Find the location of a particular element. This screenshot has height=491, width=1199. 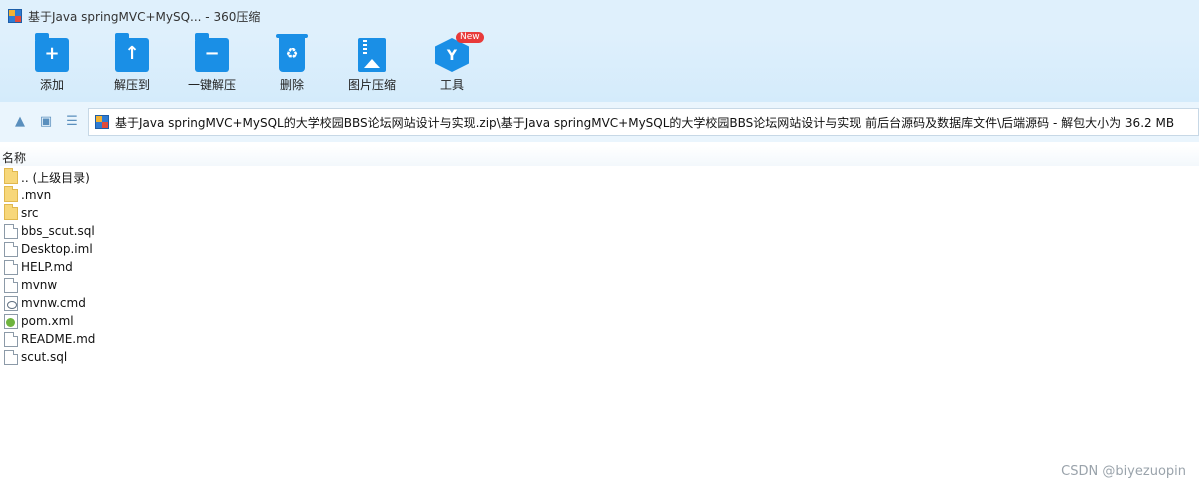

file-name: HELP.md is located at coordinates (47, 267).